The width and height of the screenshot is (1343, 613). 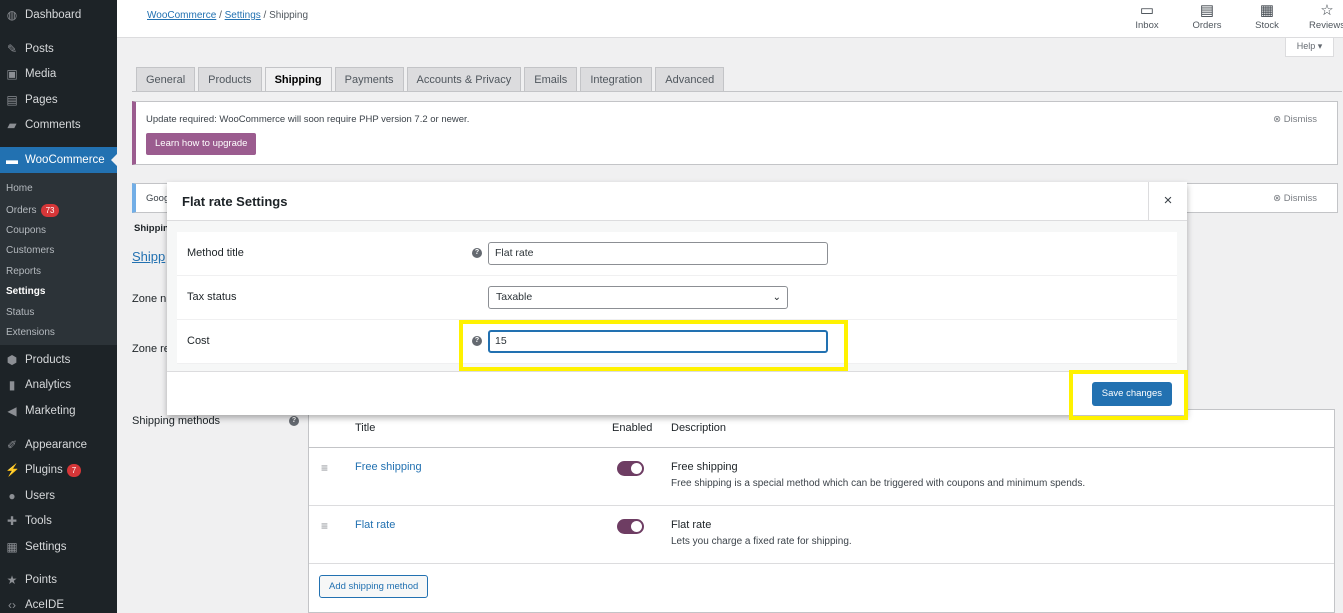 What do you see at coordinates (388, 467) in the screenshot?
I see `method-link-free-shipping: Free shipping` at bounding box center [388, 467].